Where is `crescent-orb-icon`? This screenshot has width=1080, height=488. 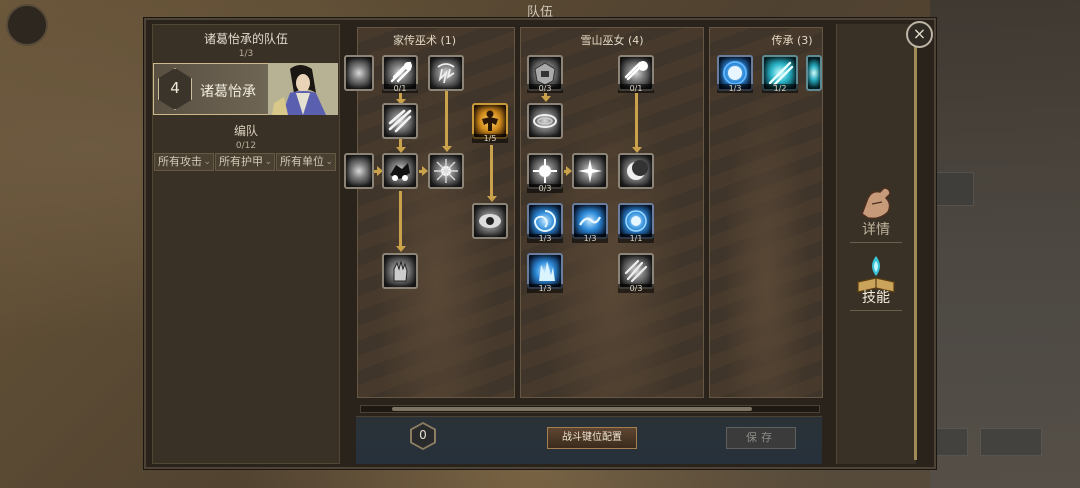 crescent-orb-icon is located at coordinates (636, 171).